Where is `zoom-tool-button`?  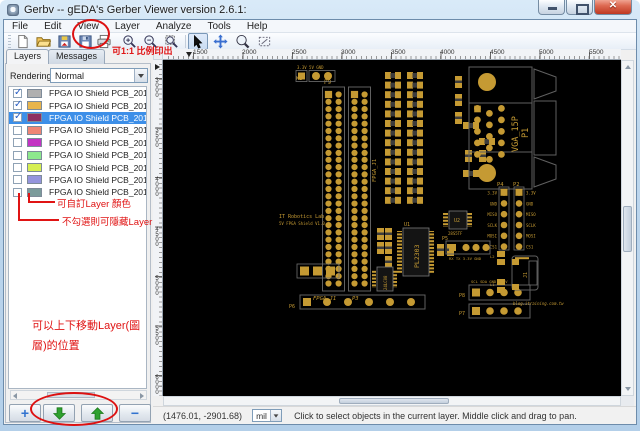
zoom-tool-button is located at coordinates (242, 41).